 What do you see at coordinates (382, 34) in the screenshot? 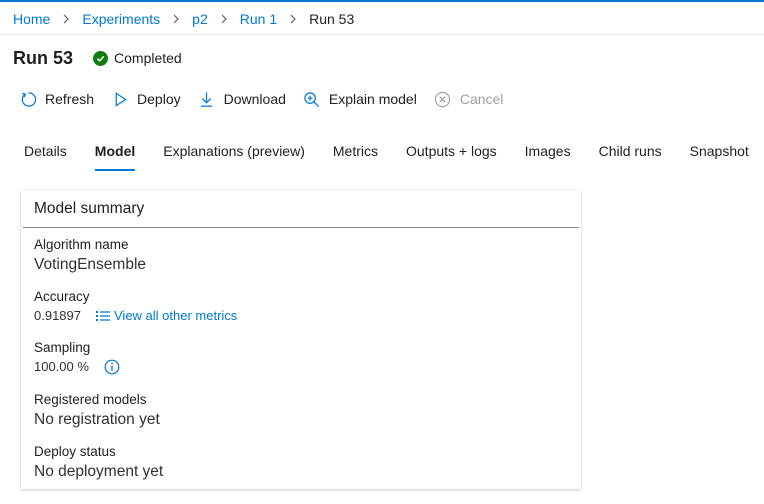
I see `header-divider` at bounding box center [382, 34].